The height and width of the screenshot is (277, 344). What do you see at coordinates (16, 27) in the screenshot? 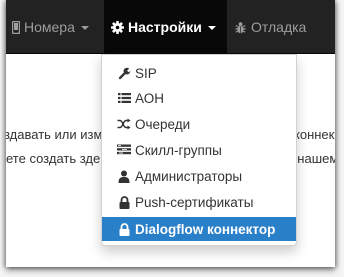
I see `mobile-phone-icon` at bounding box center [16, 27].